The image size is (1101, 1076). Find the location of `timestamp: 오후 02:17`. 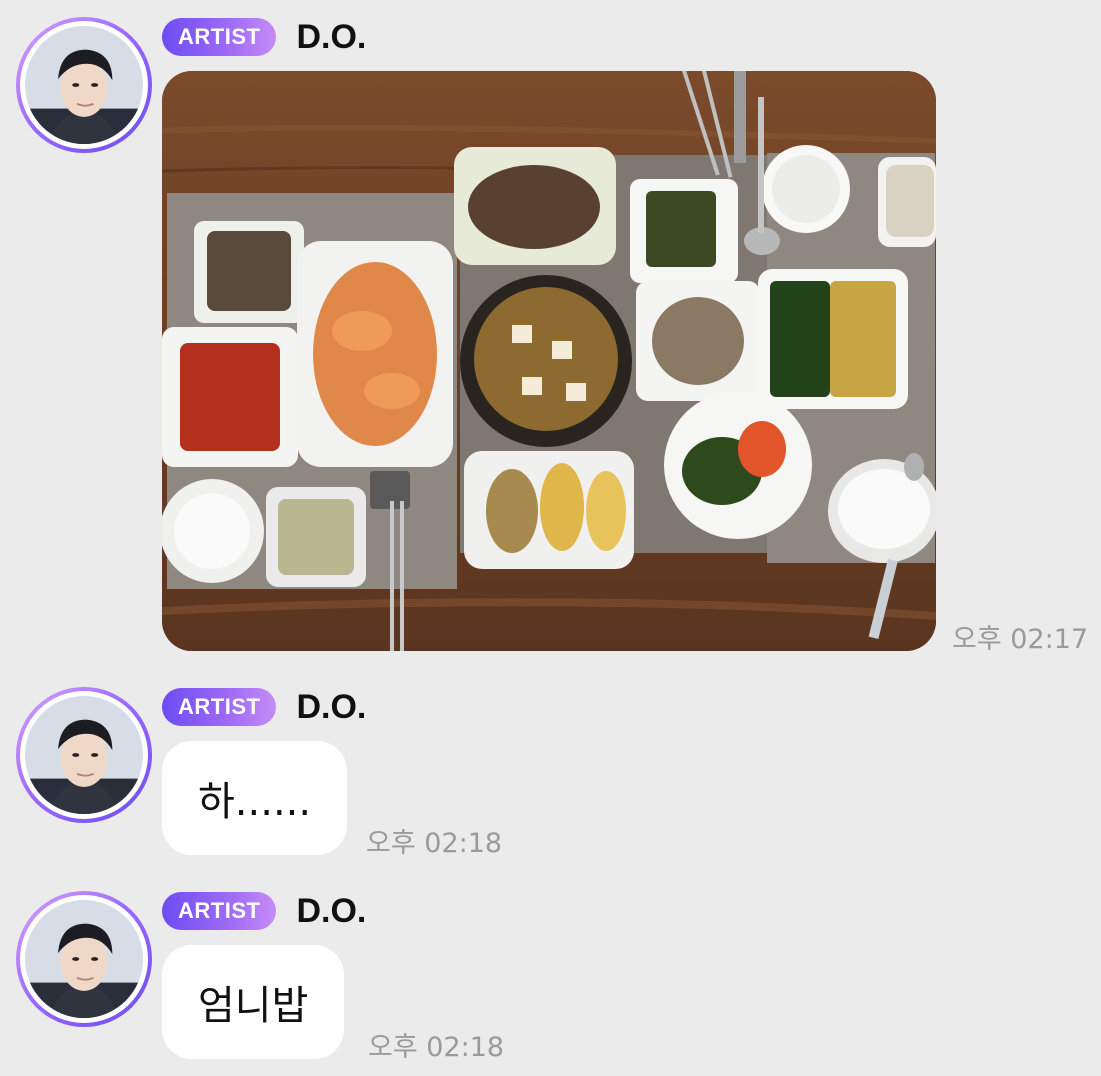

timestamp: 오후 02:17 is located at coordinates (1020, 639).